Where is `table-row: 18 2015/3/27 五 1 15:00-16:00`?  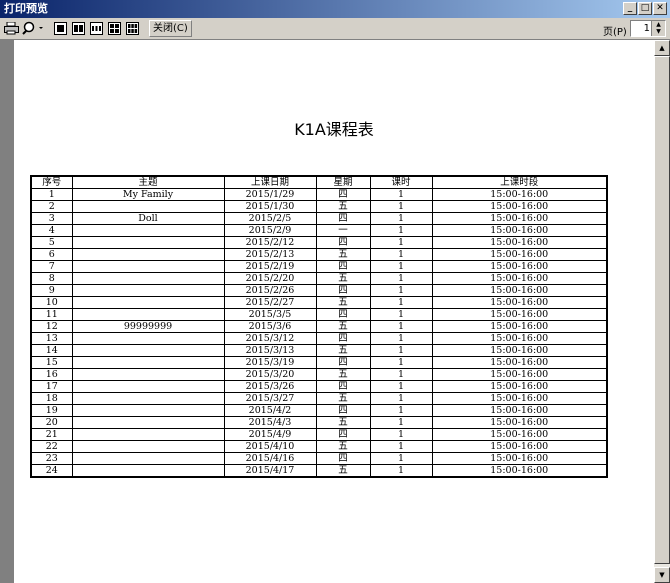 table-row: 18 2015/3/27 五 1 15:00-16:00 is located at coordinates (319, 398).